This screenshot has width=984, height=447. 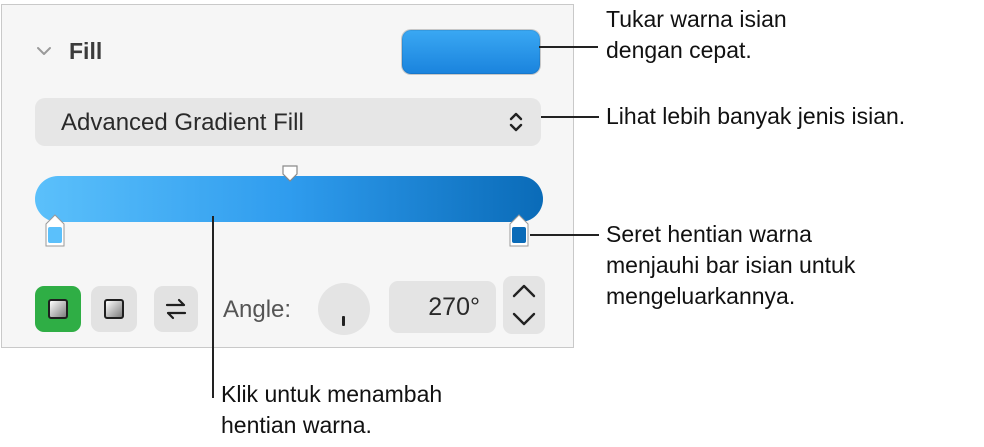 I want to click on reverse-gradient-button, so click(x=176, y=309).